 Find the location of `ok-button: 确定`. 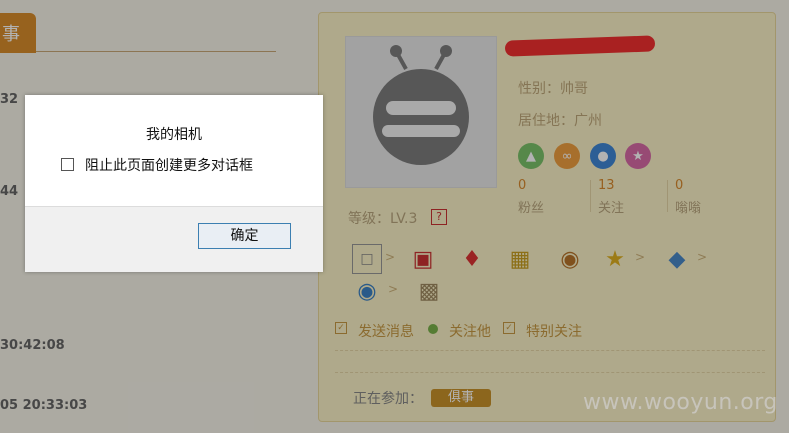

ok-button: 确定 is located at coordinates (244, 236).